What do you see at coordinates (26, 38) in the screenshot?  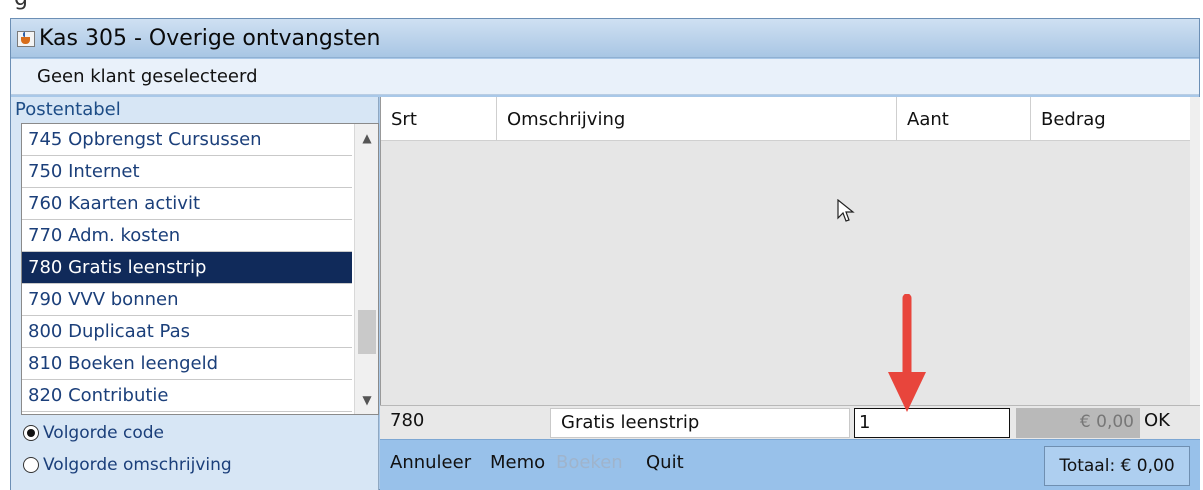 I see `java-app-icon` at bounding box center [26, 38].